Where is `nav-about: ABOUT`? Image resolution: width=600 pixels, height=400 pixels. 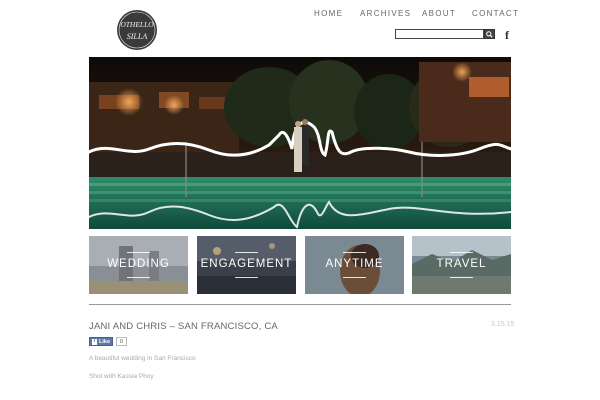
nav-about: ABOUT is located at coordinates (439, 13).